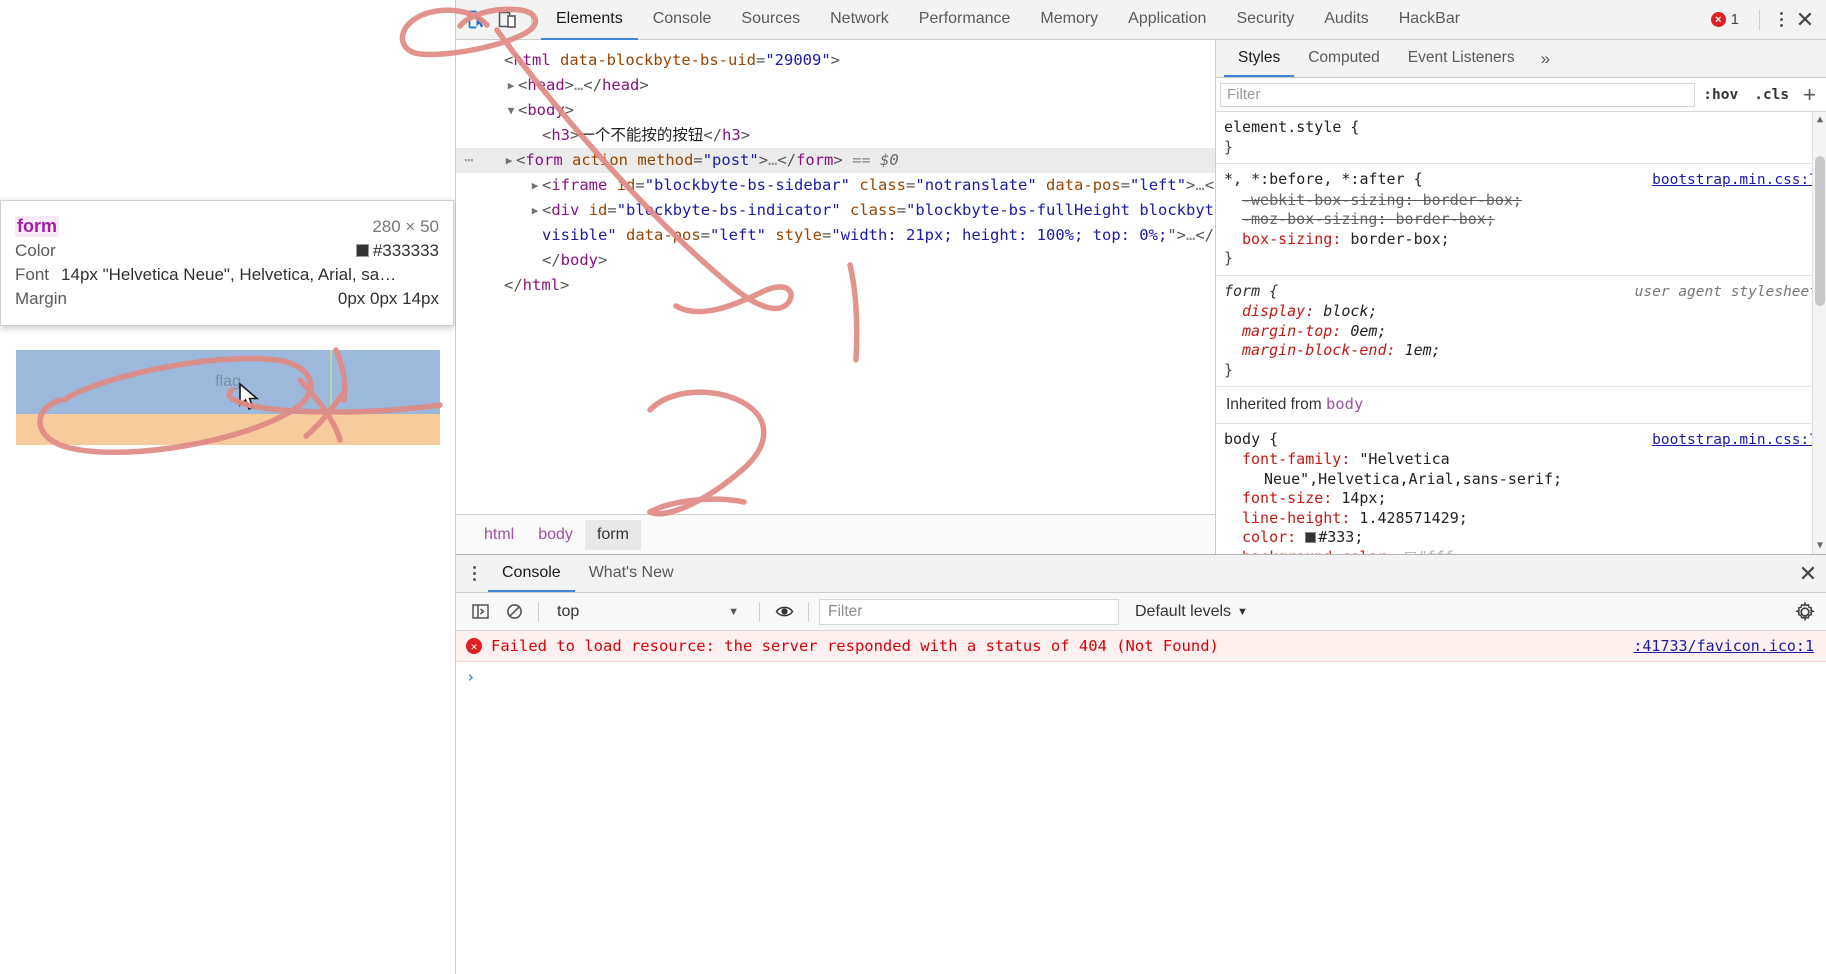  What do you see at coordinates (969, 611) in the screenshot?
I see `console-filter-input` at bounding box center [969, 611].